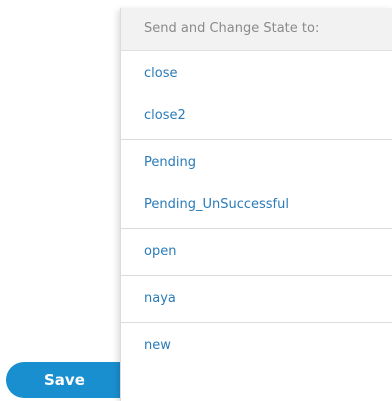 This screenshot has height=401, width=392. I want to click on menu-item-pending: Pending, so click(256, 163).